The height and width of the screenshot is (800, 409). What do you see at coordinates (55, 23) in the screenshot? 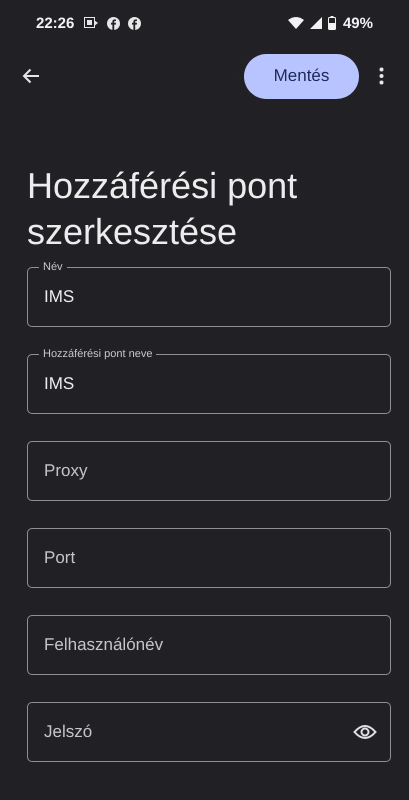
I see `status-time: 22:26` at bounding box center [55, 23].